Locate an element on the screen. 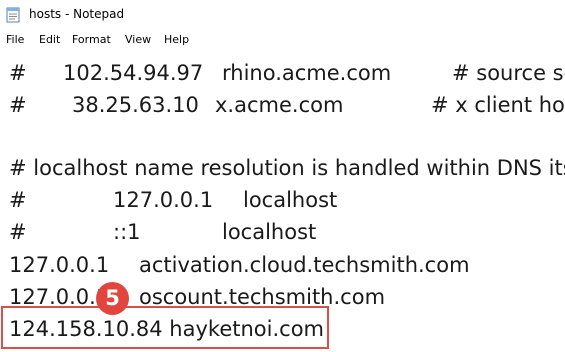 The image size is (565, 352). line-1-comment: # source se is located at coordinates (508, 73).